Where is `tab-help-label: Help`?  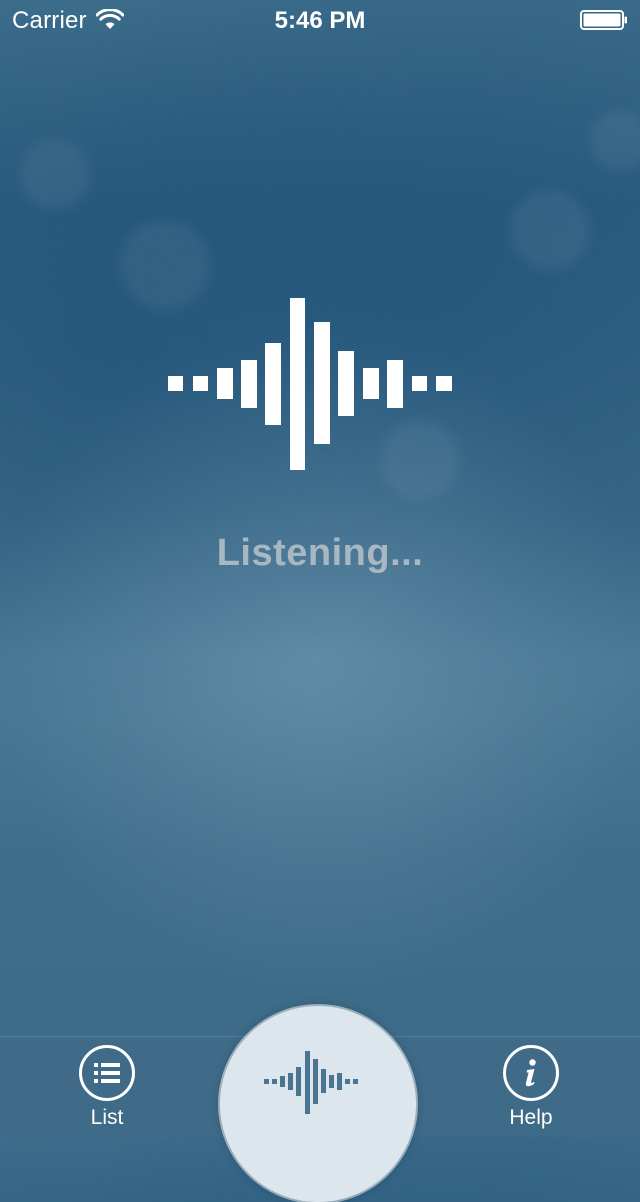
tab-help-label: Help is located at coordinates (531, 1117).